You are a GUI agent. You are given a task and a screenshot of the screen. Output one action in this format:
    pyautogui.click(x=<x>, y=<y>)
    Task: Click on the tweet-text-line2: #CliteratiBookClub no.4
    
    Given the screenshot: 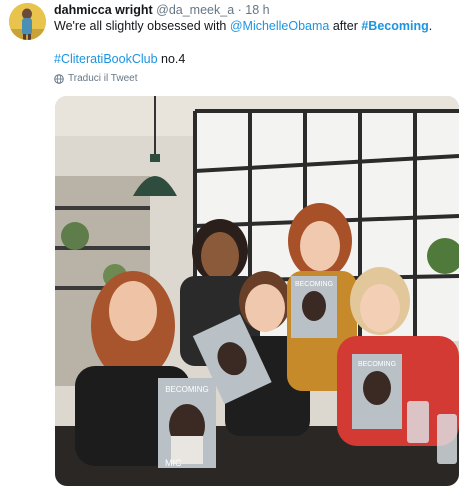 What is the action you would take?
    pyautogui.click(x=119, y=59)
    